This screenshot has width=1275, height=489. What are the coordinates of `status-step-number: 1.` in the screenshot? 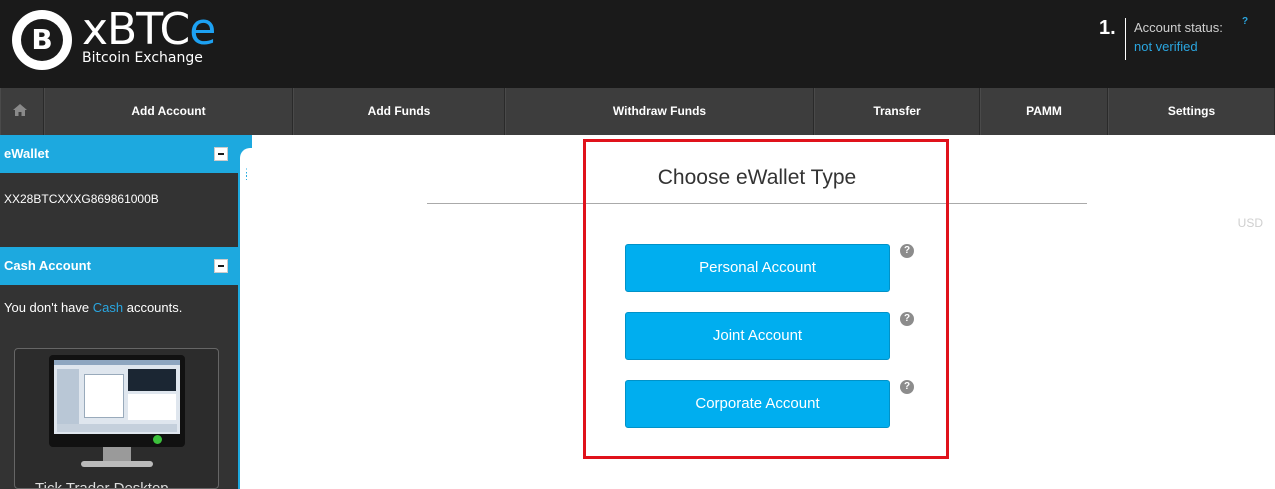 It's located at (1107, 28).